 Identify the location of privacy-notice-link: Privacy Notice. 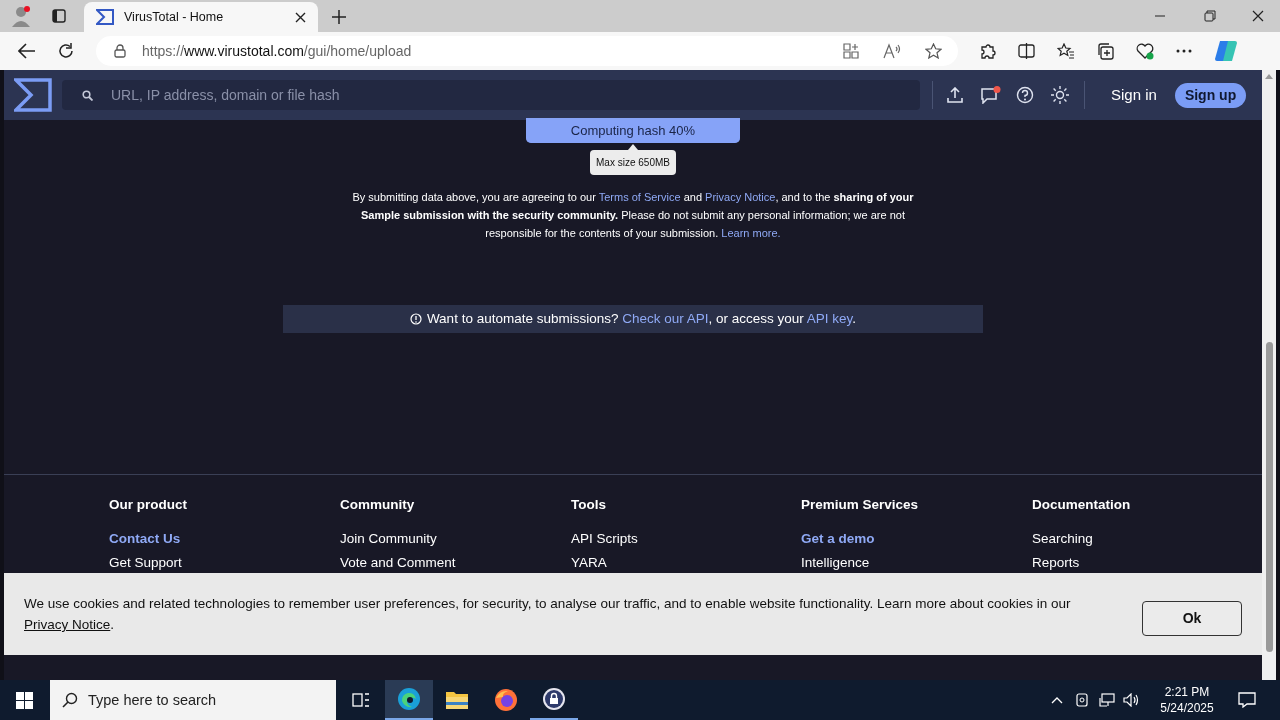
(67, 624).